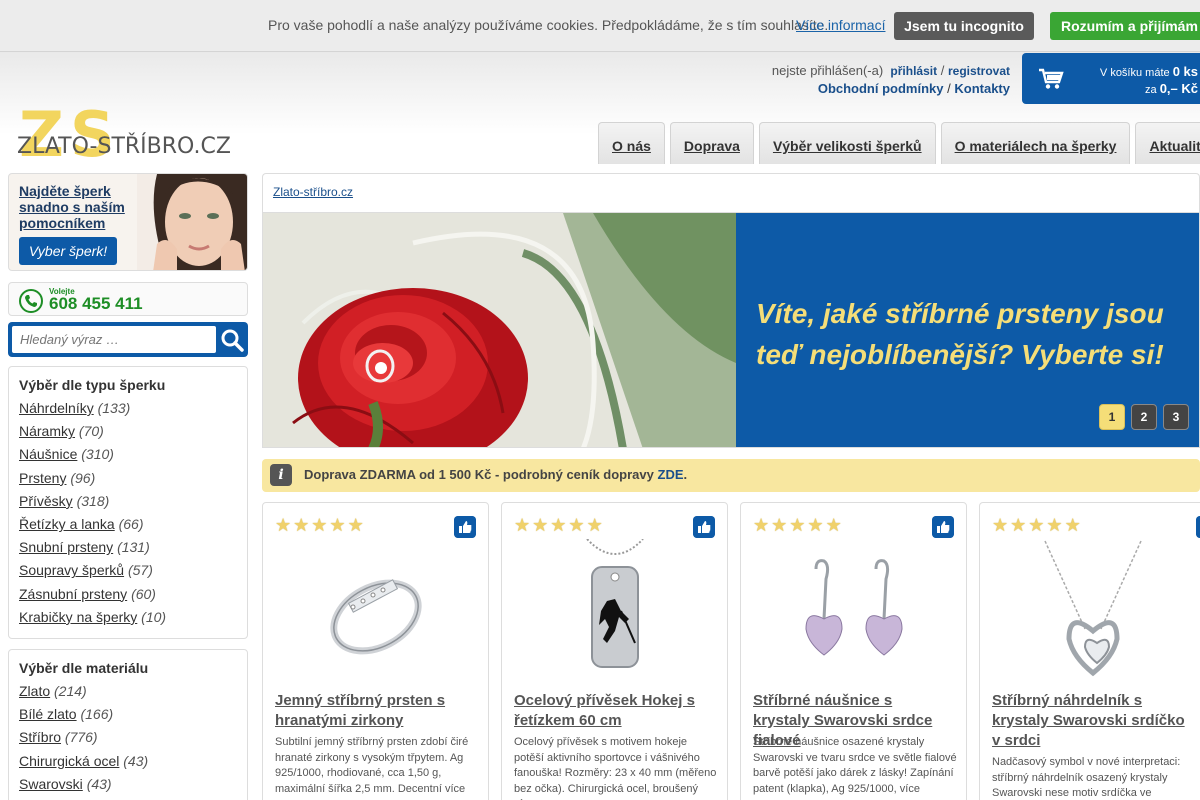  What do you see at coordinates (133, 714) in the screenshot?
I see `material-item: Bílé zlato (166)` at bounding box center [133, 714].